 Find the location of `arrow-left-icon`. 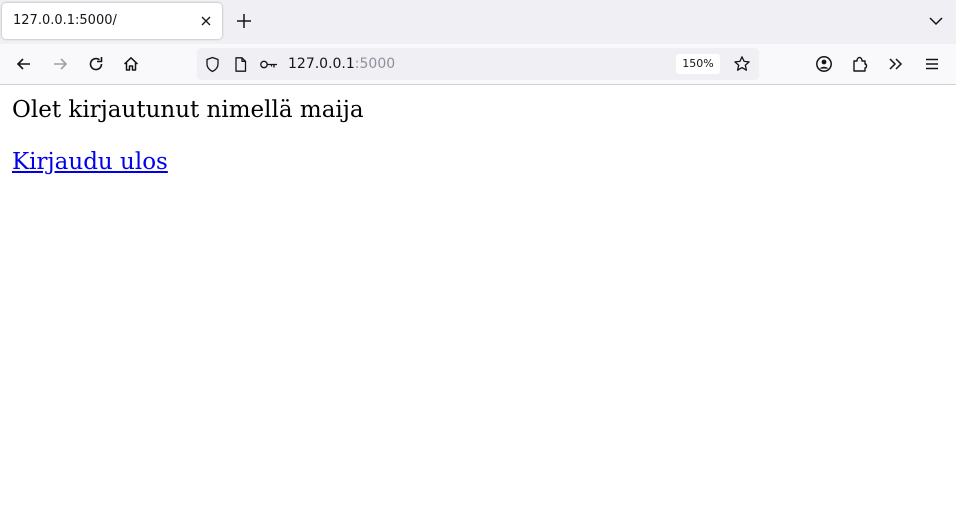

arrow-left-icon is located at coordinates (24, 64).